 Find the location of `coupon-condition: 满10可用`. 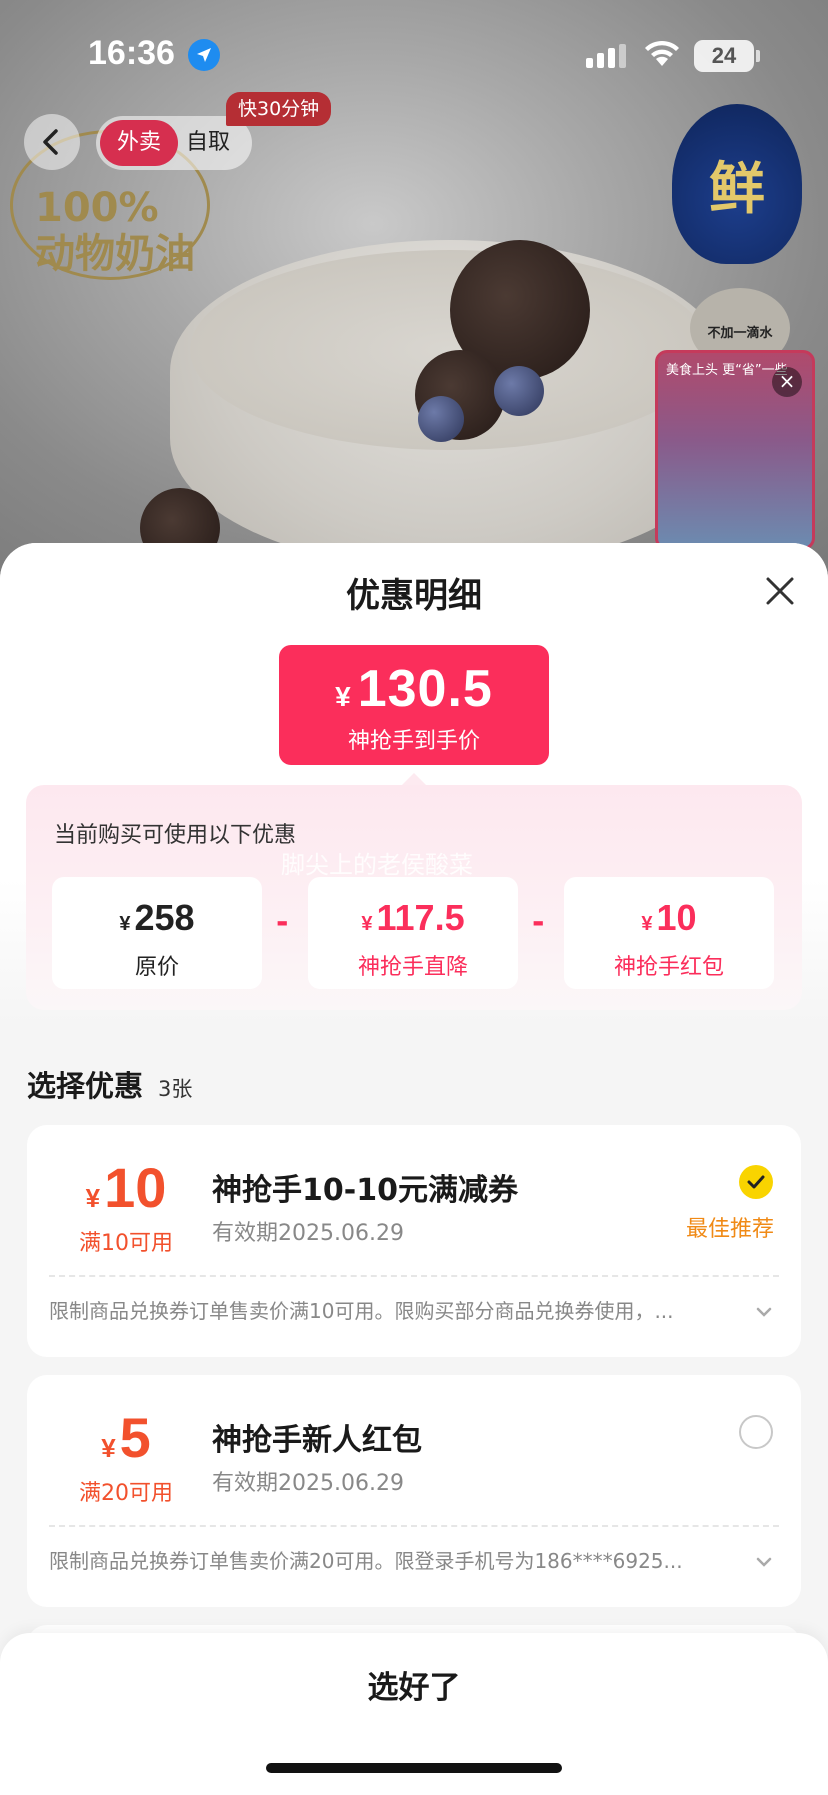

coupon-condition: 满10可用 is located at coordinates (126, 1243).